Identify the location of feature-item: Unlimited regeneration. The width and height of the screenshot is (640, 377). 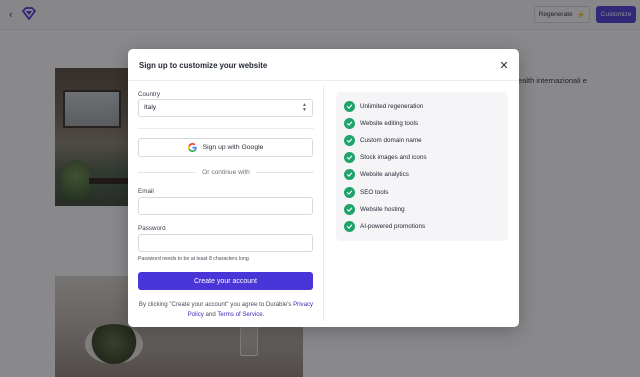
(383, 106).